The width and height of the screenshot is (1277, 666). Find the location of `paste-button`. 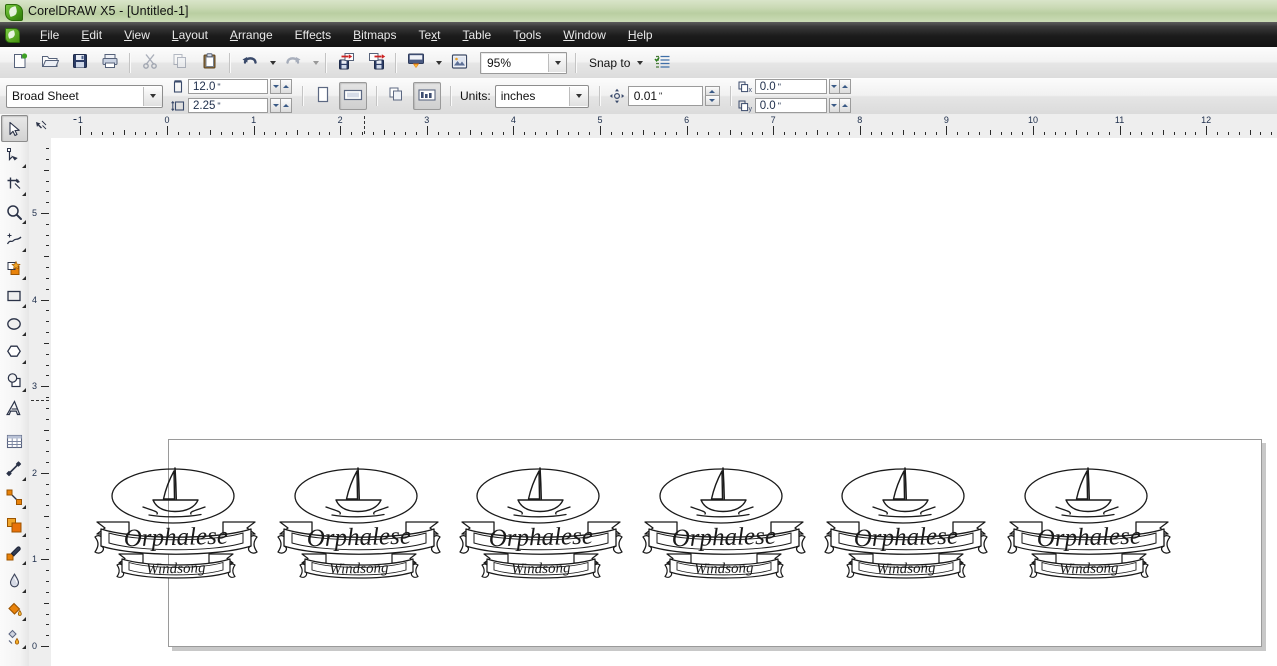

paste-button is located at coordinates (210, 62).